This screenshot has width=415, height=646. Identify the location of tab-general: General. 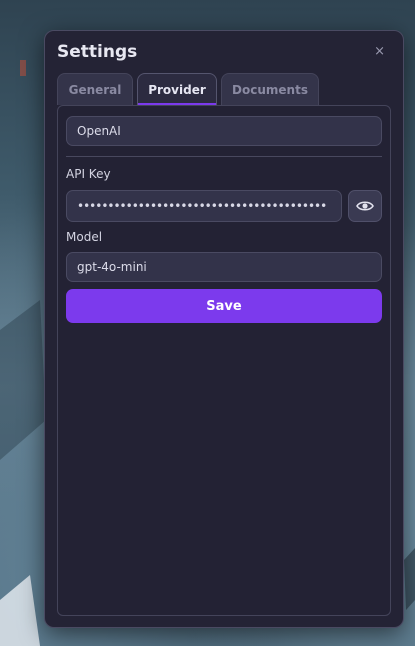
(95, 89).